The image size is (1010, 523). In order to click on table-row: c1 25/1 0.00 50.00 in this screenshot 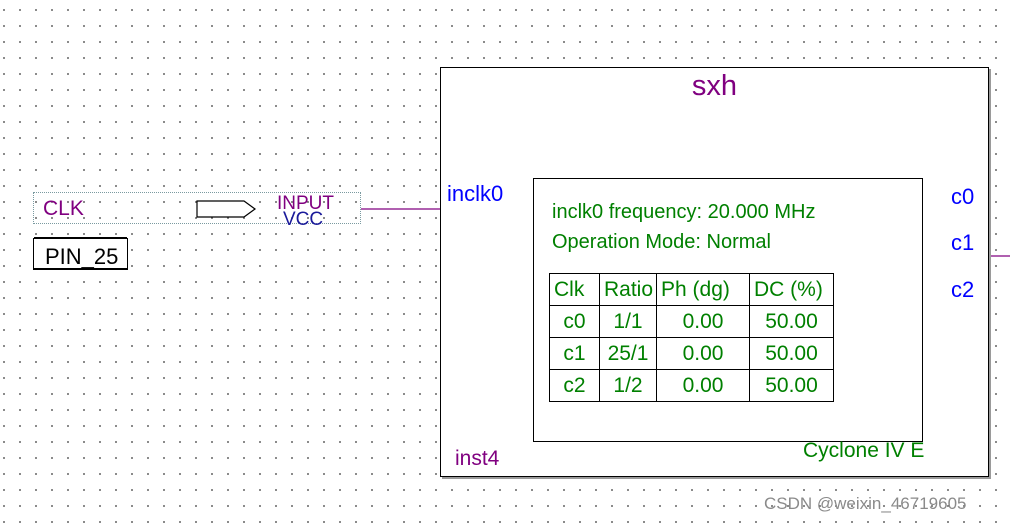, I will do `click(691, 353)`.